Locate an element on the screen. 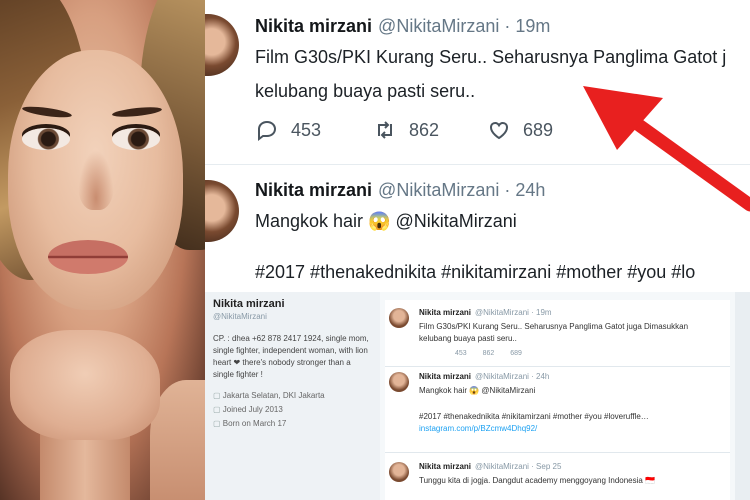 The image size is (750, 500). embedded-author-meta: @NikitaMirzani · 19m is located at coordinates (513, 312).